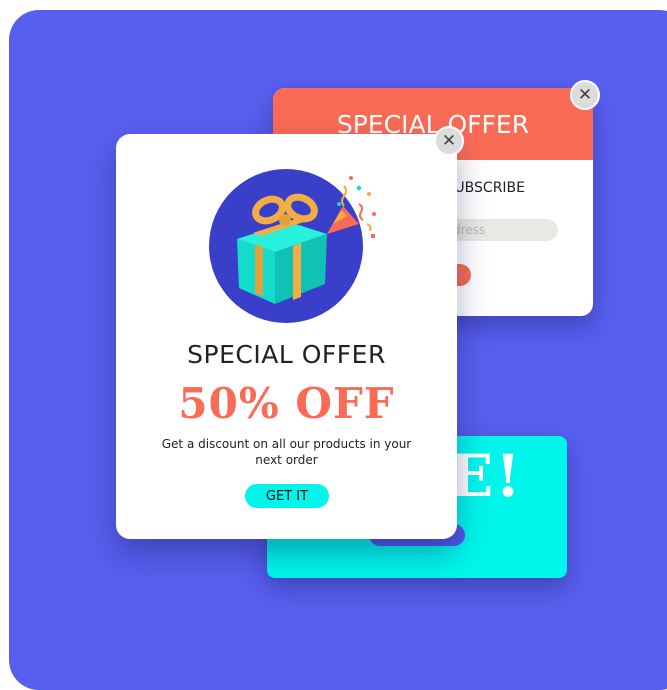  What do you see at coordinates (296, 246) in the screenshot?
I see `gift-box-icon` at bounding box center [296, 246].